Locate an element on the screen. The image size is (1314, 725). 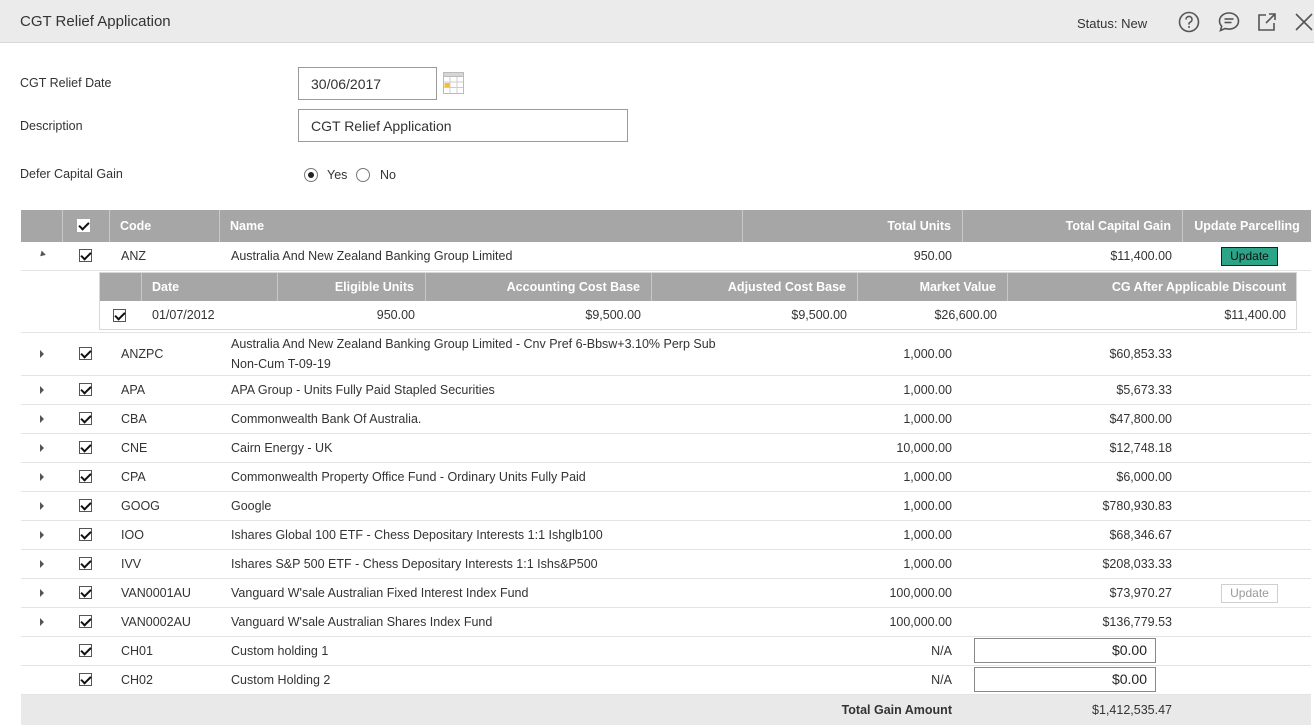
row-name: Cairn Energy - UK is located at coordinates (282, 448).